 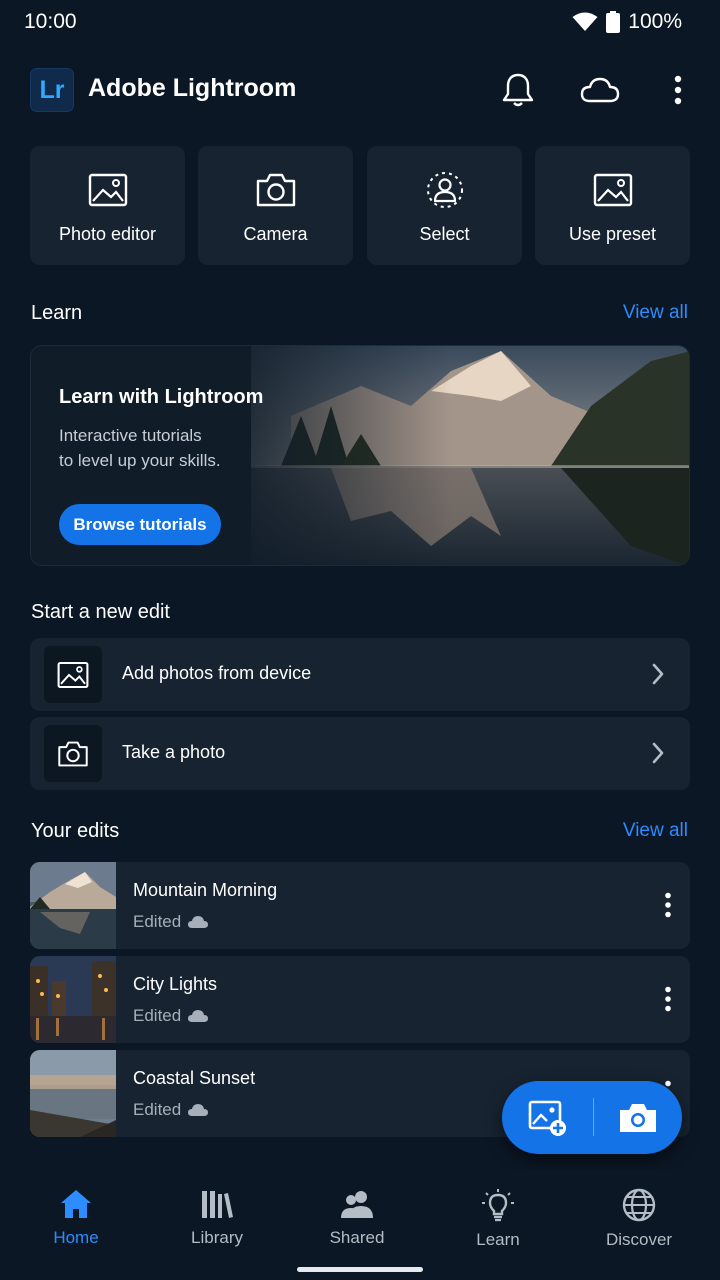 What do you see at coordinates (73, 1093) in the screenshot?
I see `coastal-thumbnail` at bounding box center [73, 1093].